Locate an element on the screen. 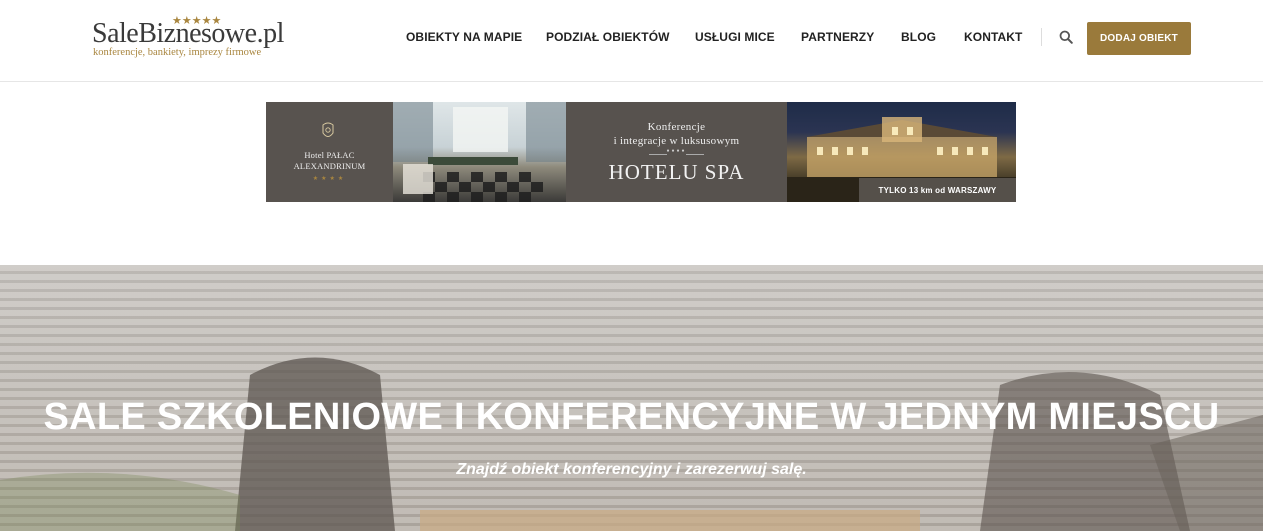 The image size is (1263, 531). banner-conference-photo is located at coordinates (479, 152).